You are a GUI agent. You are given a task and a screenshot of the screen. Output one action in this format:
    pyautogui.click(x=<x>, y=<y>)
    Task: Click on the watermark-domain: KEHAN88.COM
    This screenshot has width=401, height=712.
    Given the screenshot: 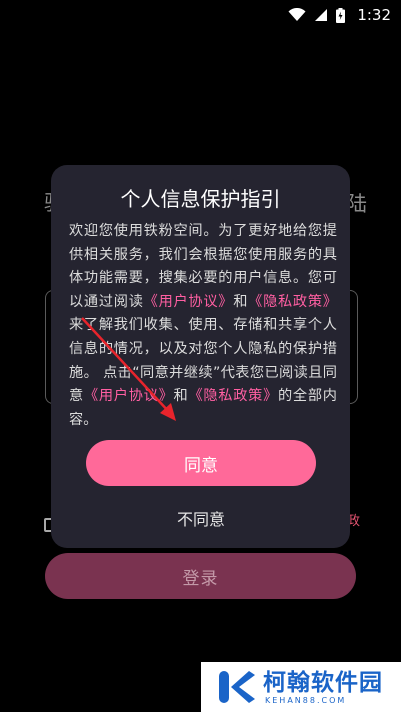 What is the action you would take?
    pyautogui.click(x=306, y=700)
    